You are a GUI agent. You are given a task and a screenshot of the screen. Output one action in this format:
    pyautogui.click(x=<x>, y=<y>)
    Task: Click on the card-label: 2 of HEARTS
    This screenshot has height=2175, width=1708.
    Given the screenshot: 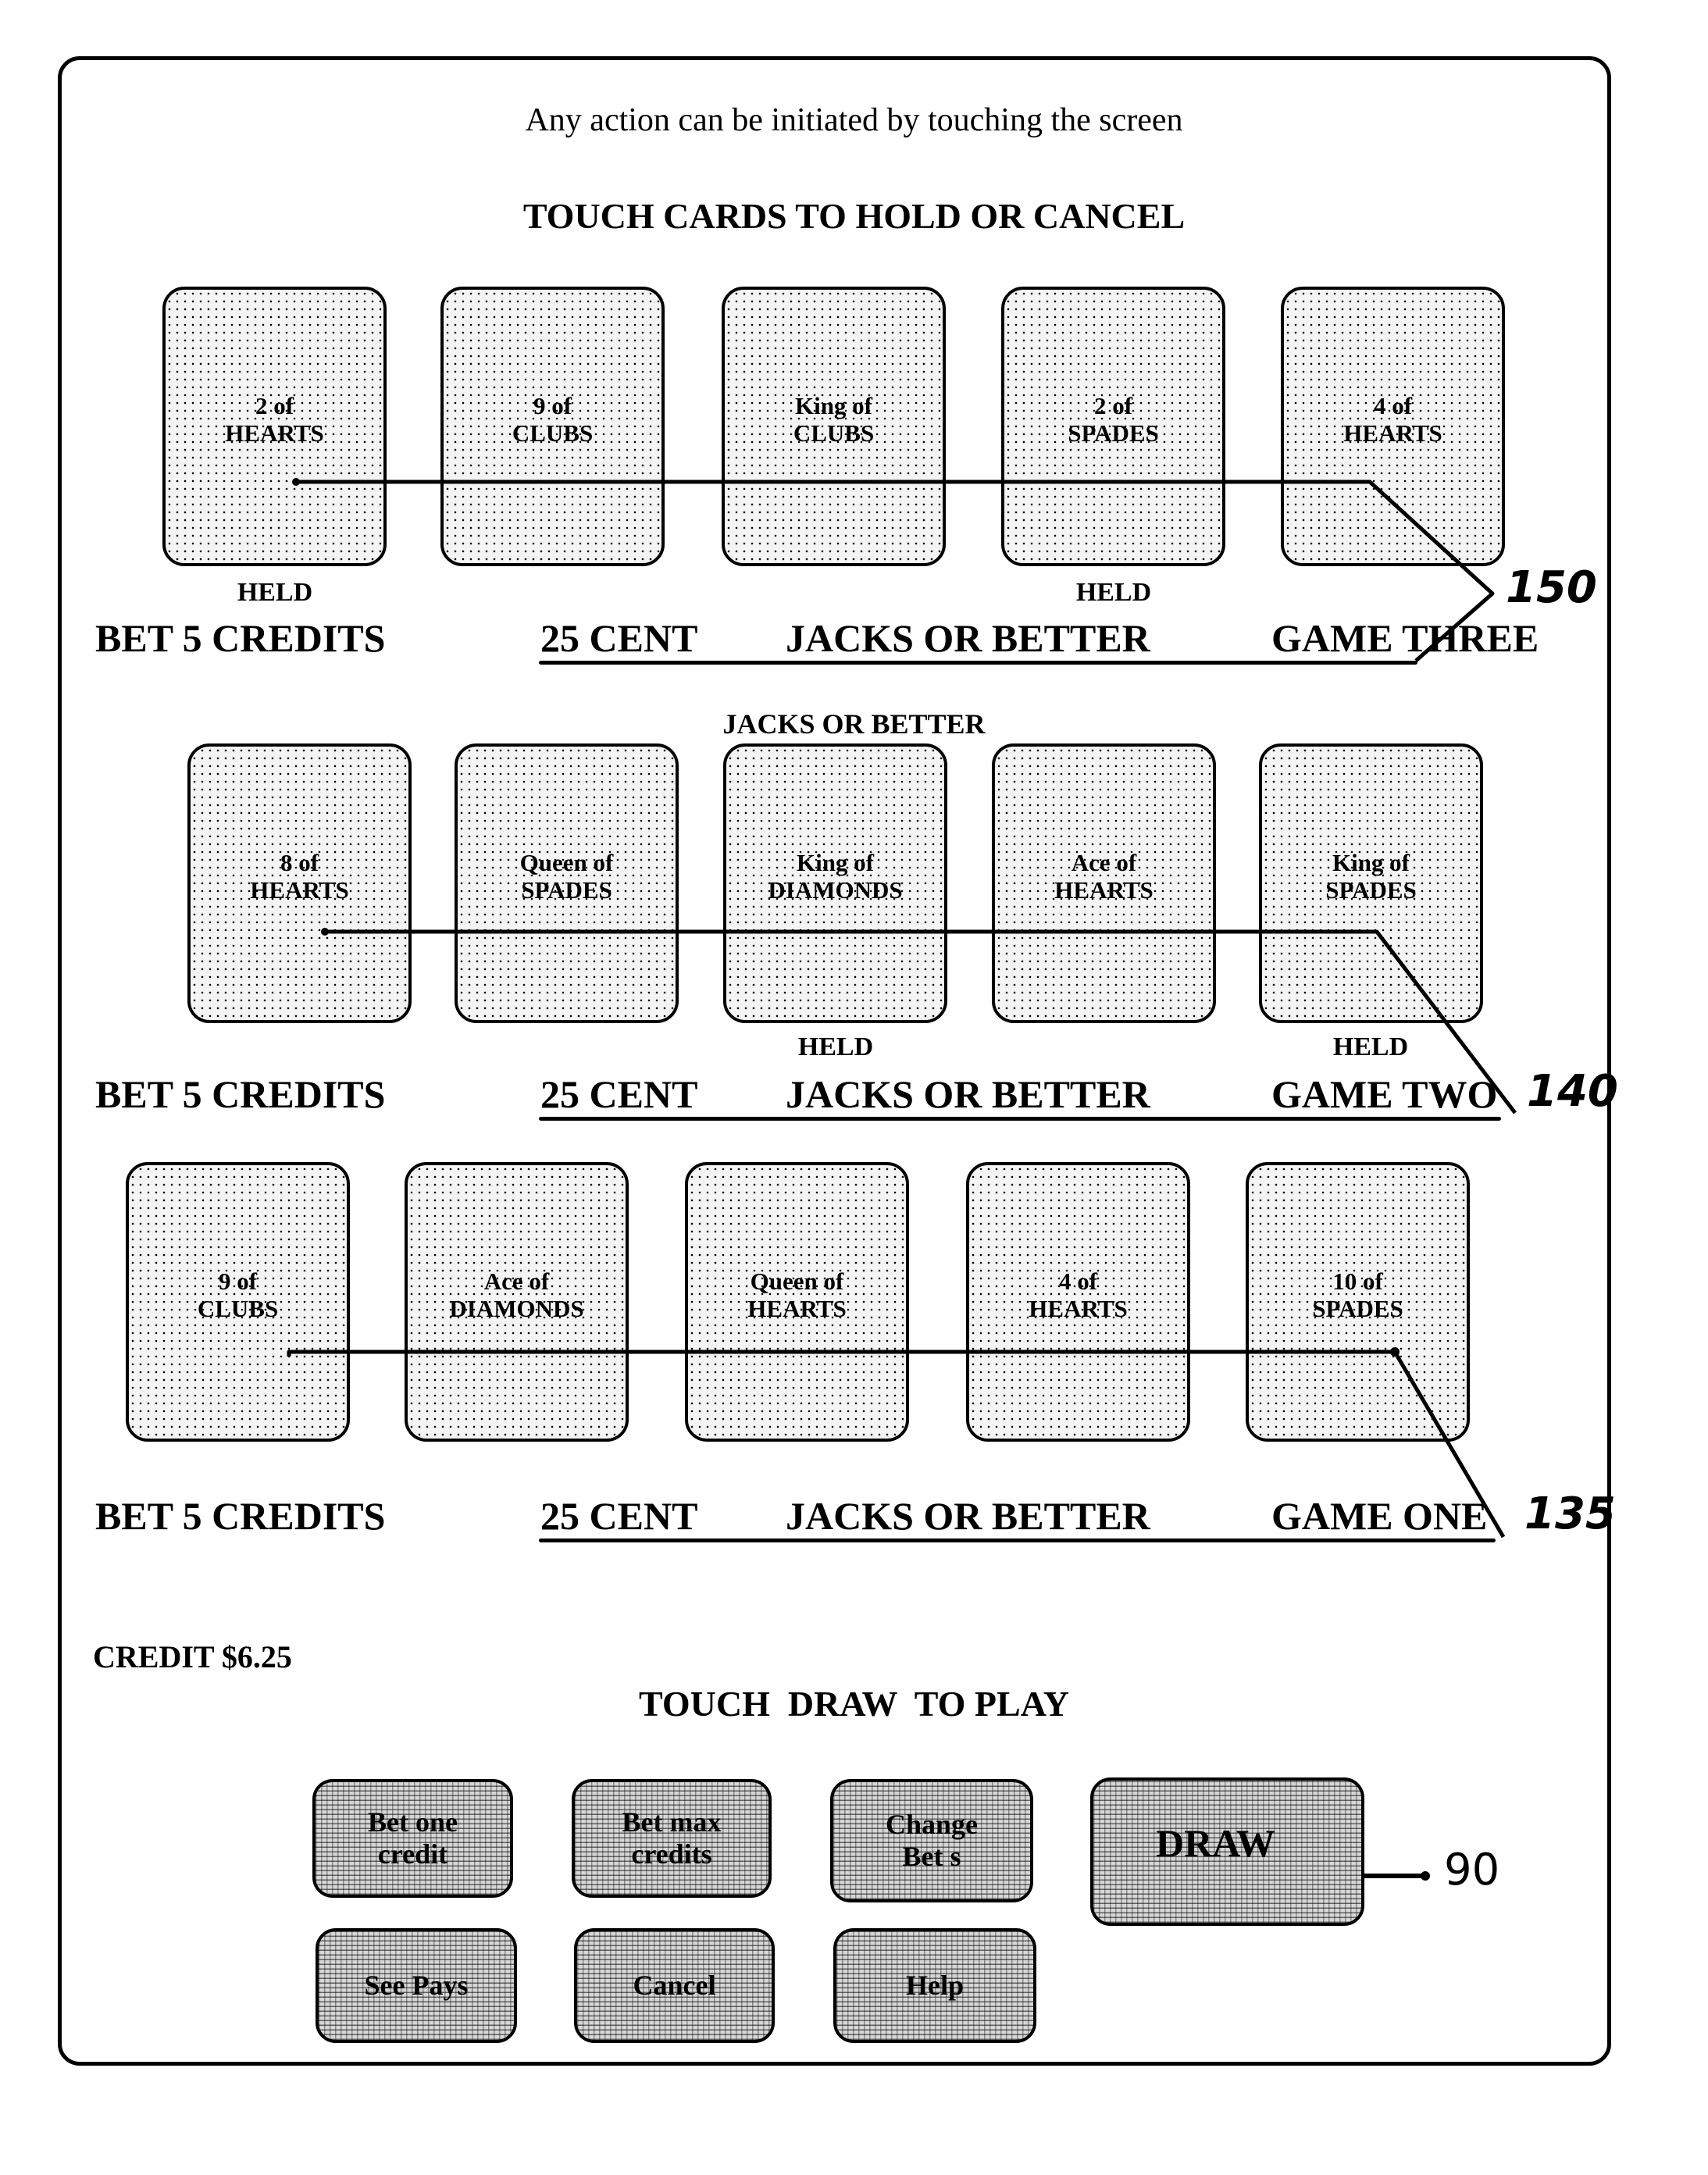 What is the action you would take?
    pyautogui.click(x=274, y=420)
    